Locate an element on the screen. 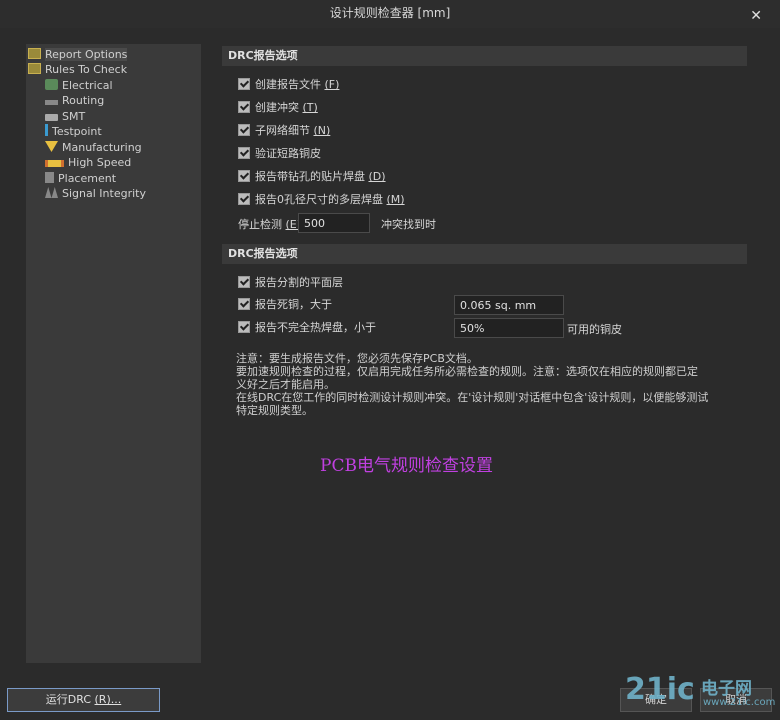 The width and height of the screenshot is (780, 720). smt-icon is located at coordinates (51, 117).